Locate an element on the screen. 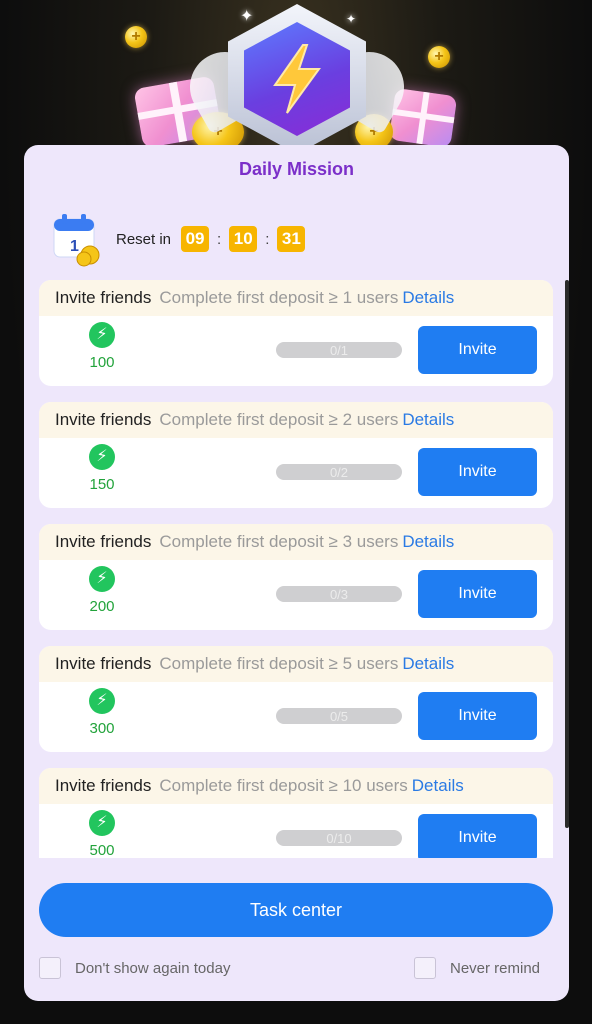  reward: ⚡ 150 is located at coordinates (102, 468).